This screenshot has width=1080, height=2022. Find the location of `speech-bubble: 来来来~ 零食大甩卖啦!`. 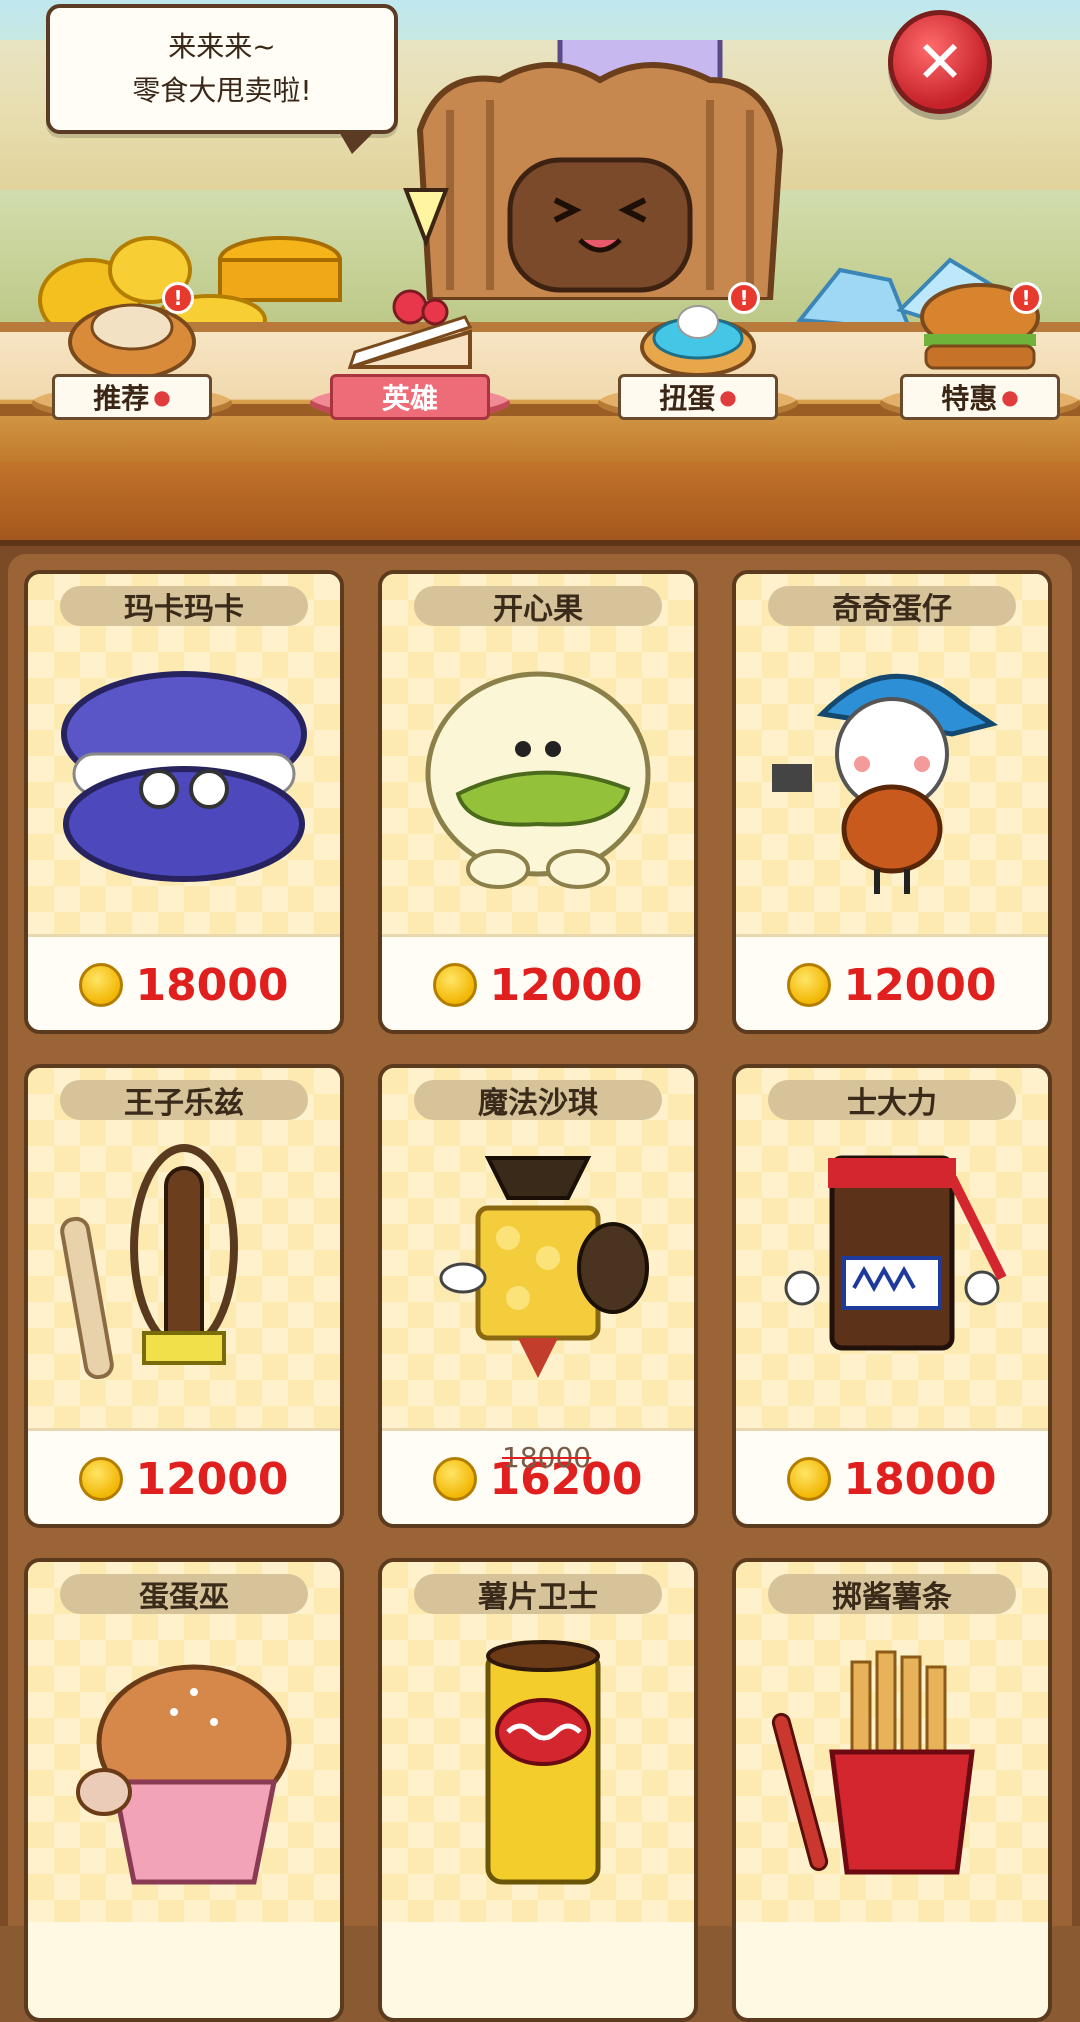

speech-bubble: 来来来~ 零食大甩卖啦! is located at coordinates (222, 79).